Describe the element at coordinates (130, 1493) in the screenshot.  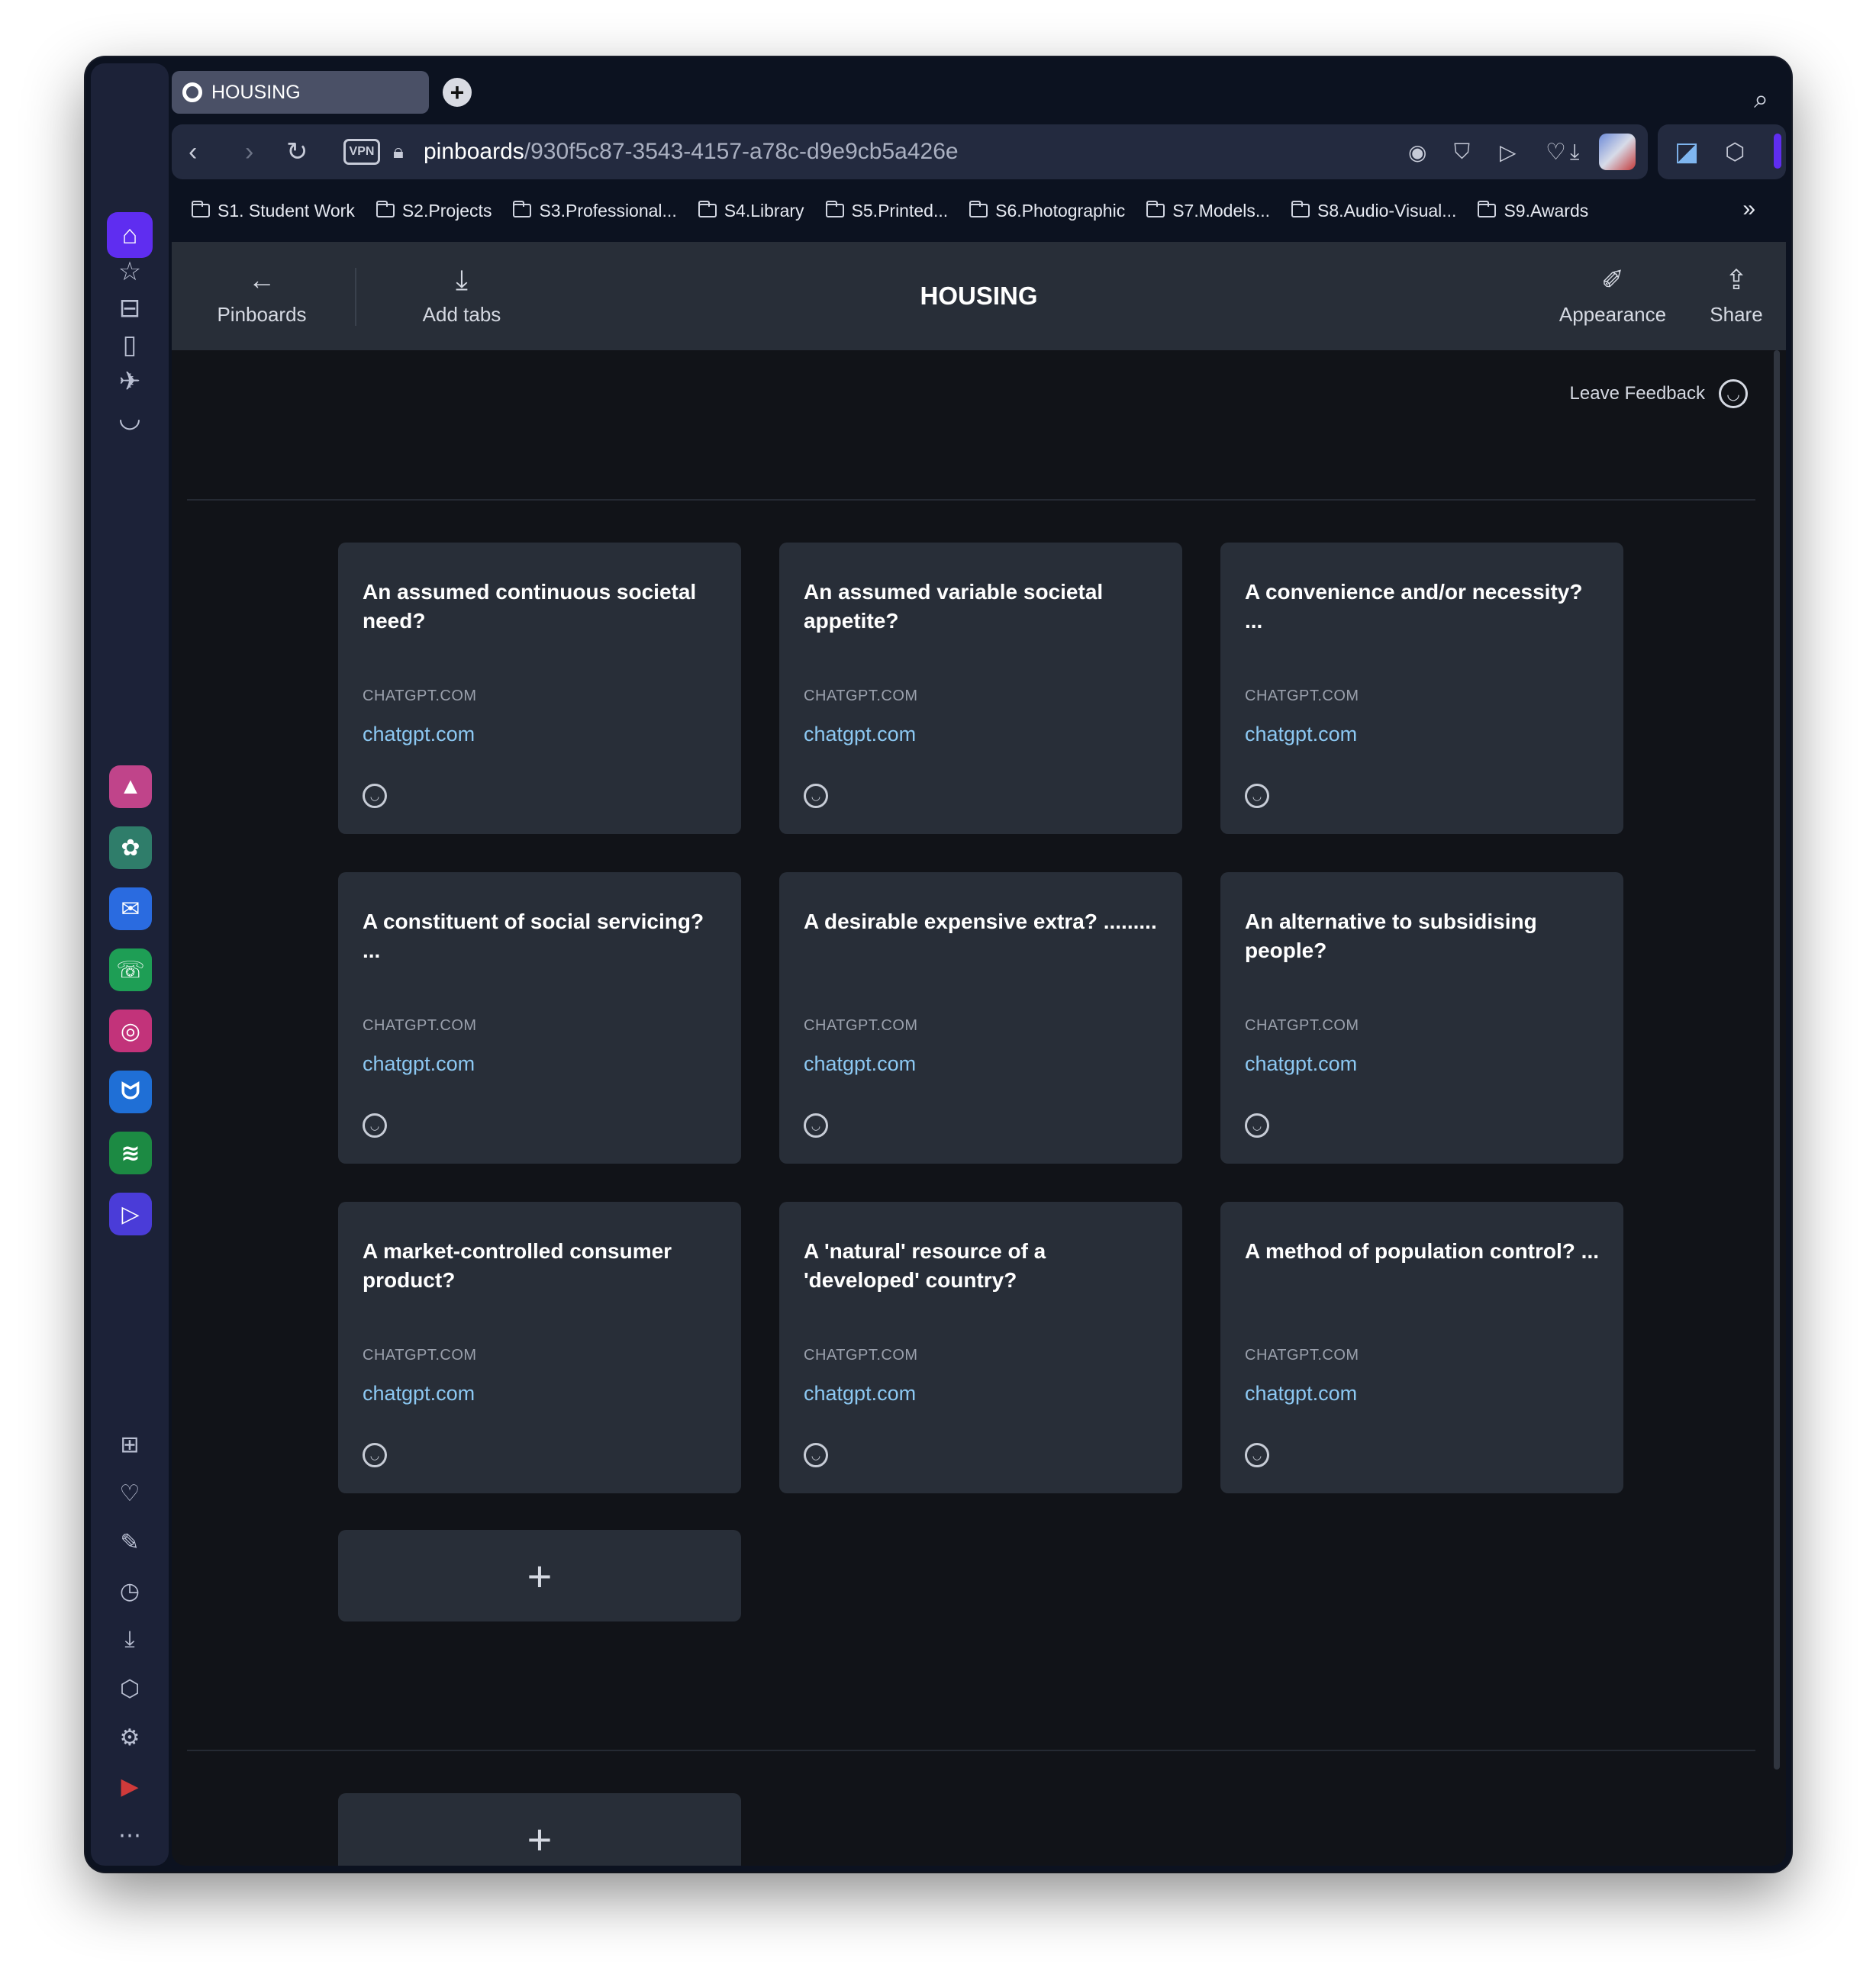
I see `heart-icon: ♡` at that location.